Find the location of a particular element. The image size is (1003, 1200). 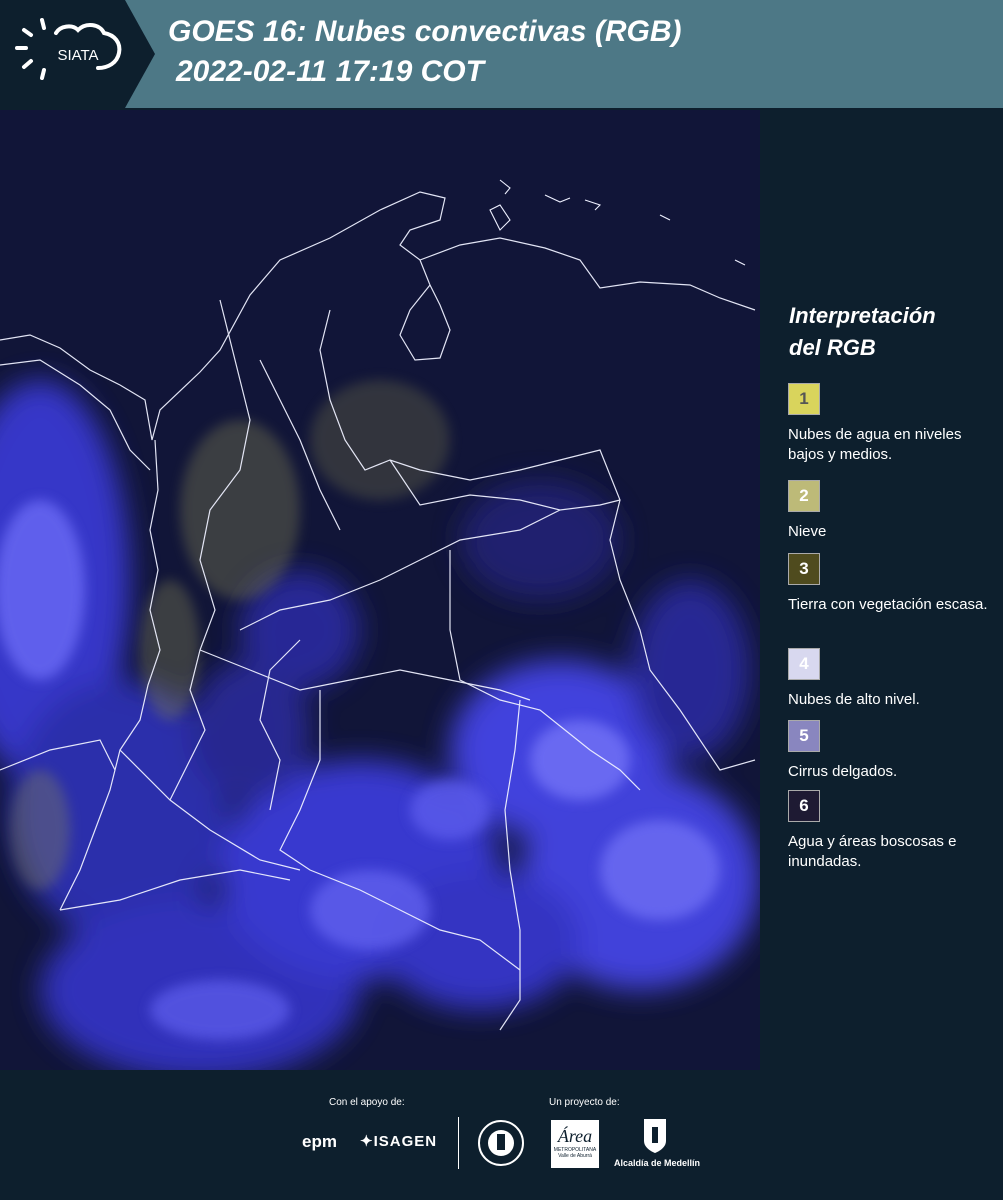

legend-swatch: 6 is located at coordinates (804, 806).